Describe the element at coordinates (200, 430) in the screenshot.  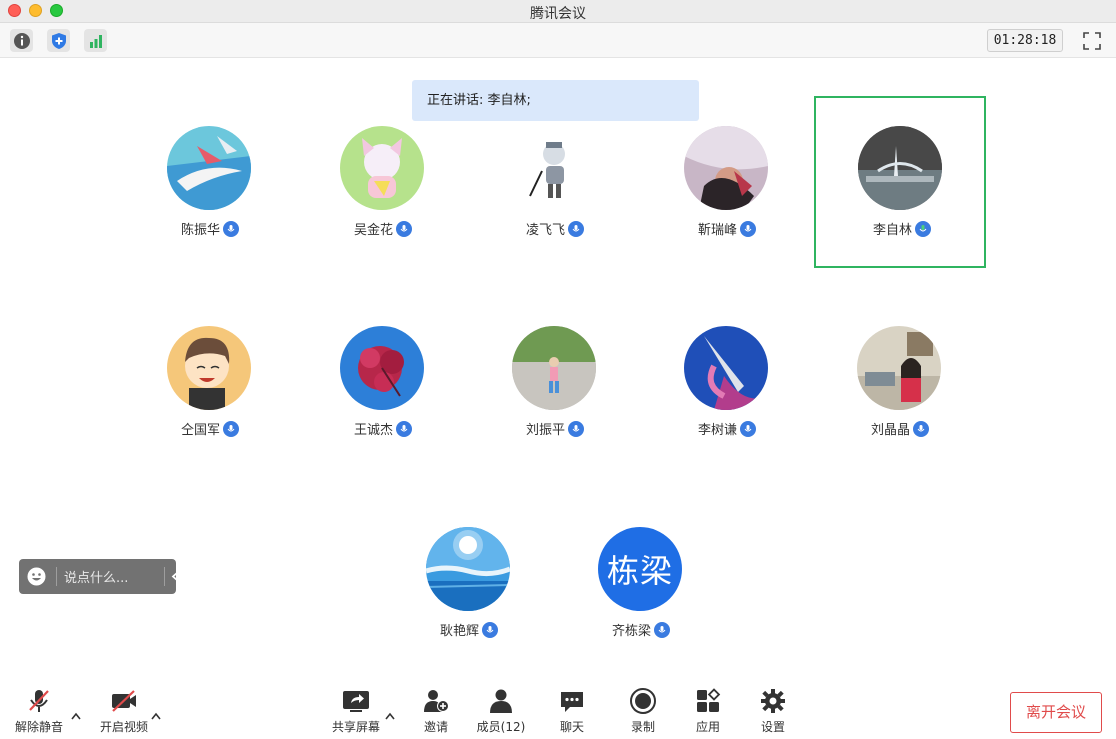
I see `participant-name: 仝国军` at that location.